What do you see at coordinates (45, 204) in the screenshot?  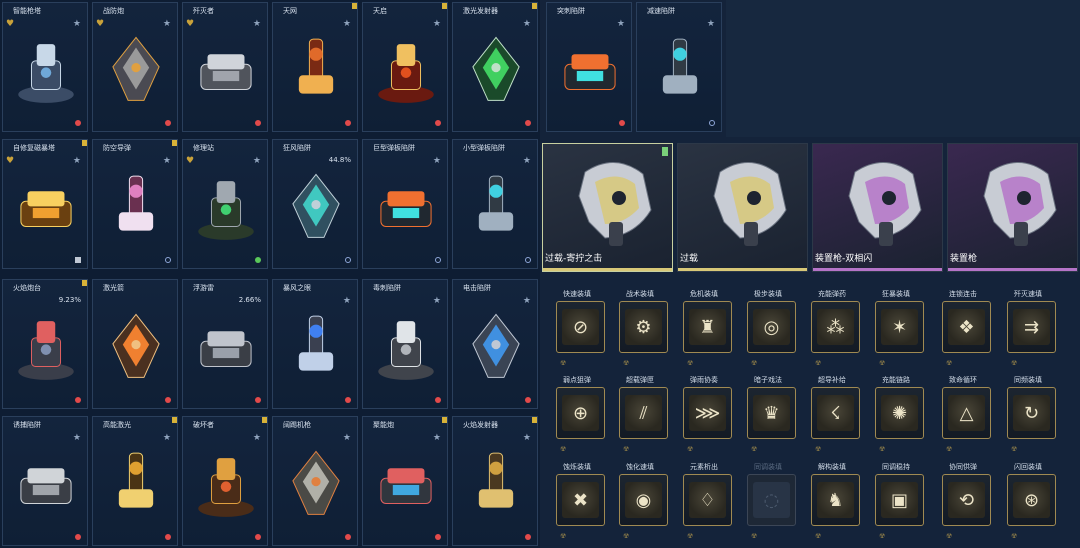 I see `turret-card: 自修复磁暴塔 ♥ ★` at bounding box center [45, 204].